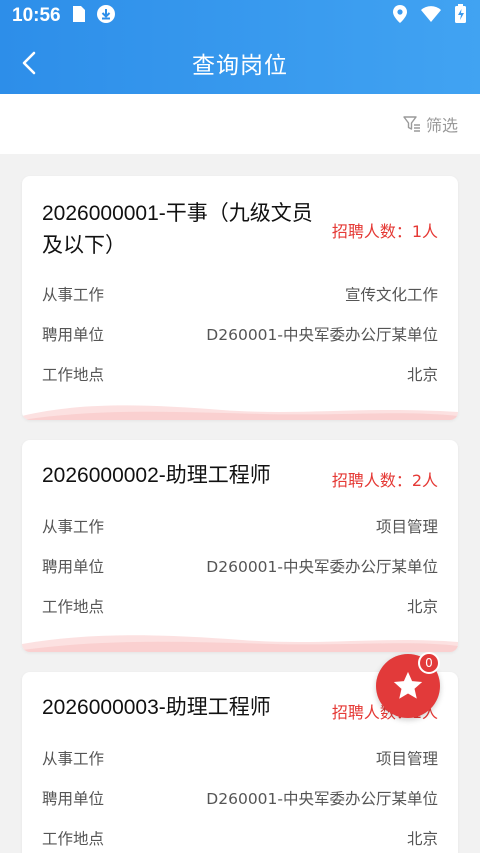 The image size is (480, 853). I want to click on sim-card-icon, so click(78, 16).